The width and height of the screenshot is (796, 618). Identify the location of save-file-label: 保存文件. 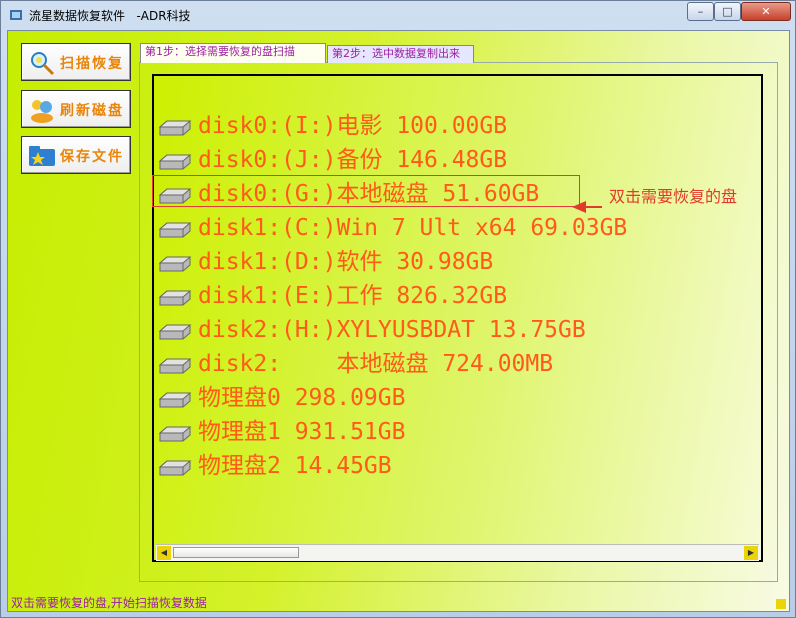
(92, 157).